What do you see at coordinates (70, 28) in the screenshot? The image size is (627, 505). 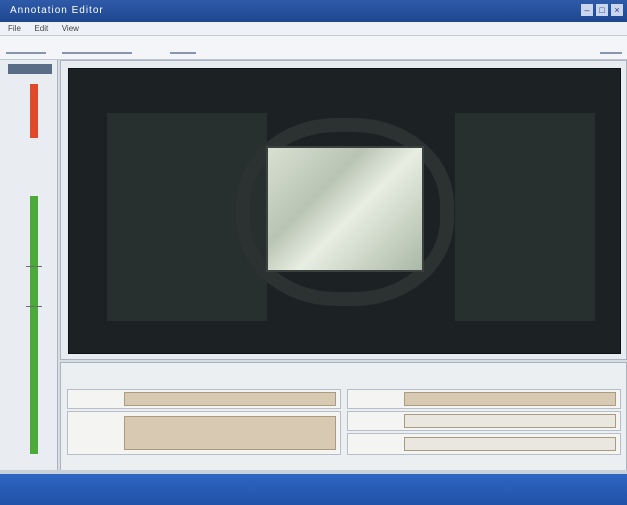 I see `menu-view: View` at bounding box center [70, 28].